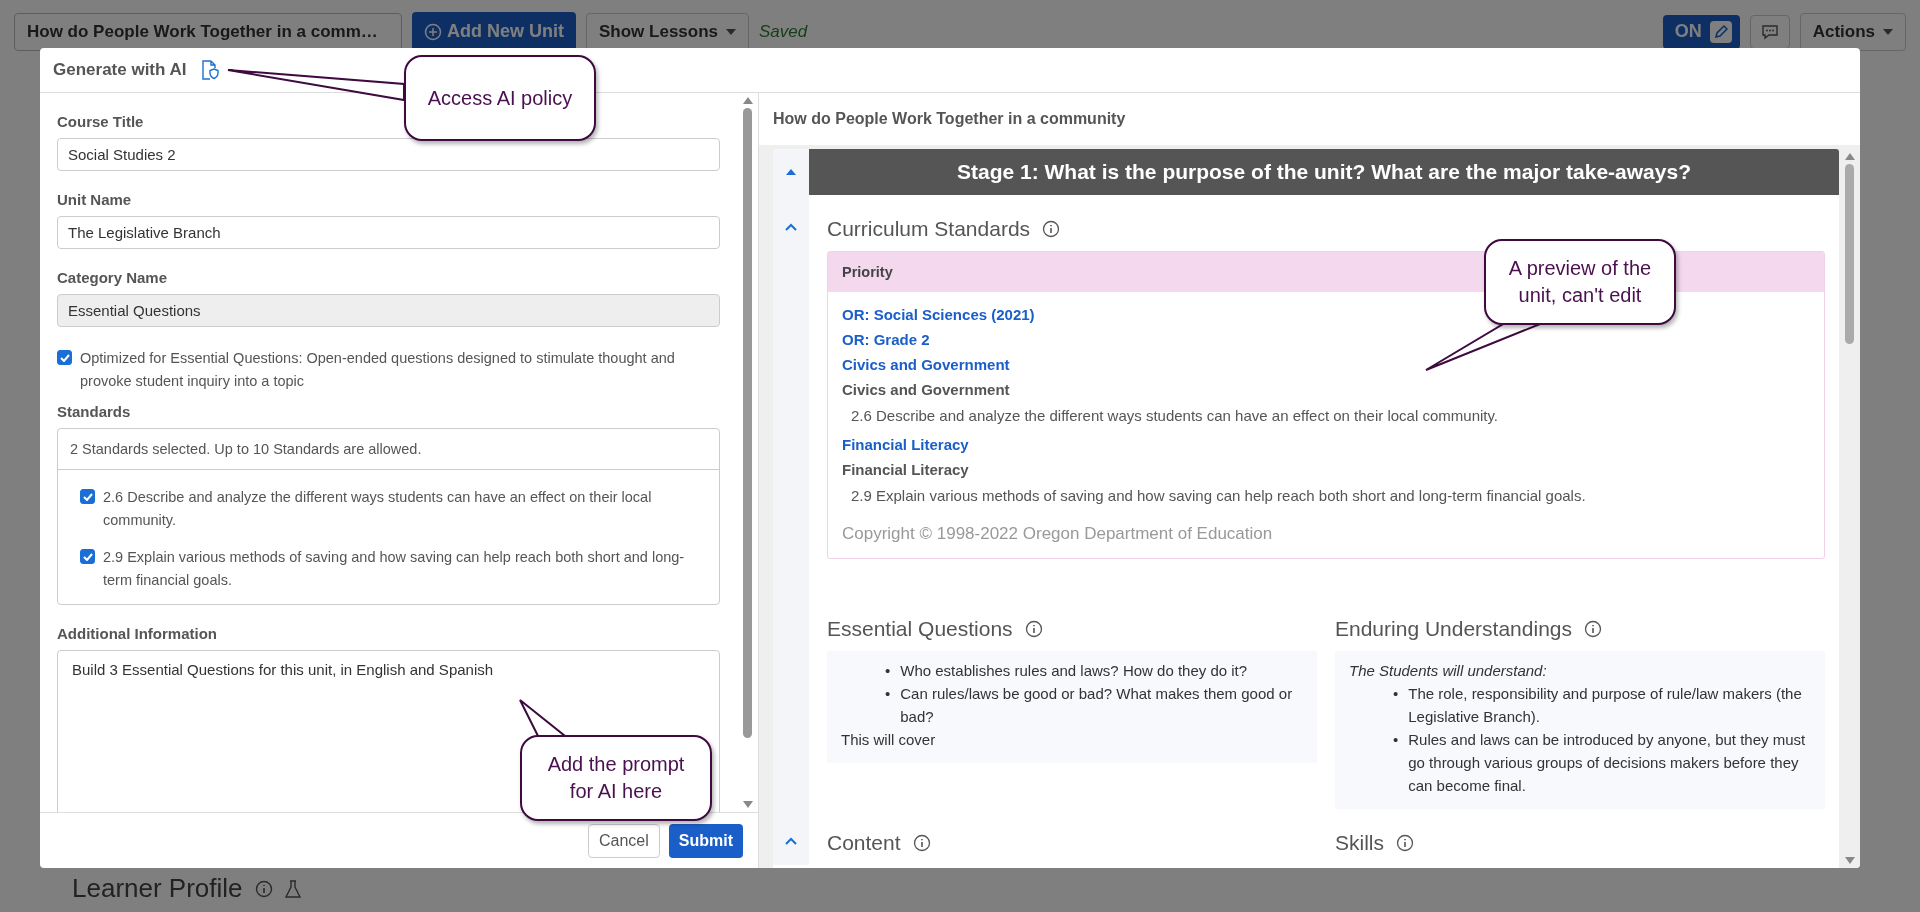  Describe the element at coordinates (209, 70) in the screenshot. I see `document-shield-icon` at that location.